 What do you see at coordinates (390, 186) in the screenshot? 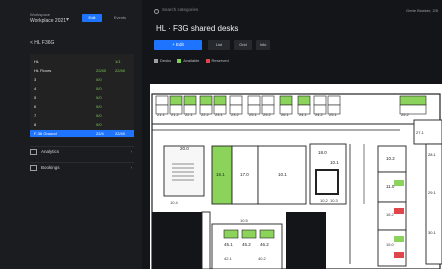
I see `room-label: 11.0` at bounding box center [390, 186].